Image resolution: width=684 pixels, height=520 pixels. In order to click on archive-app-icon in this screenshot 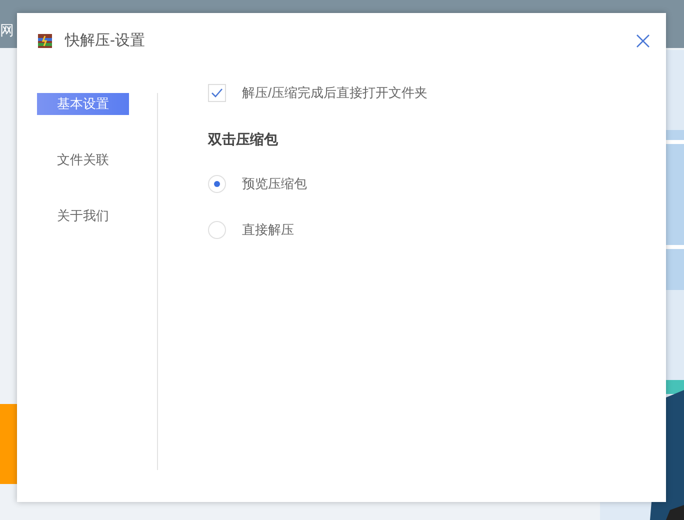, I will do `click(45, 41)`.